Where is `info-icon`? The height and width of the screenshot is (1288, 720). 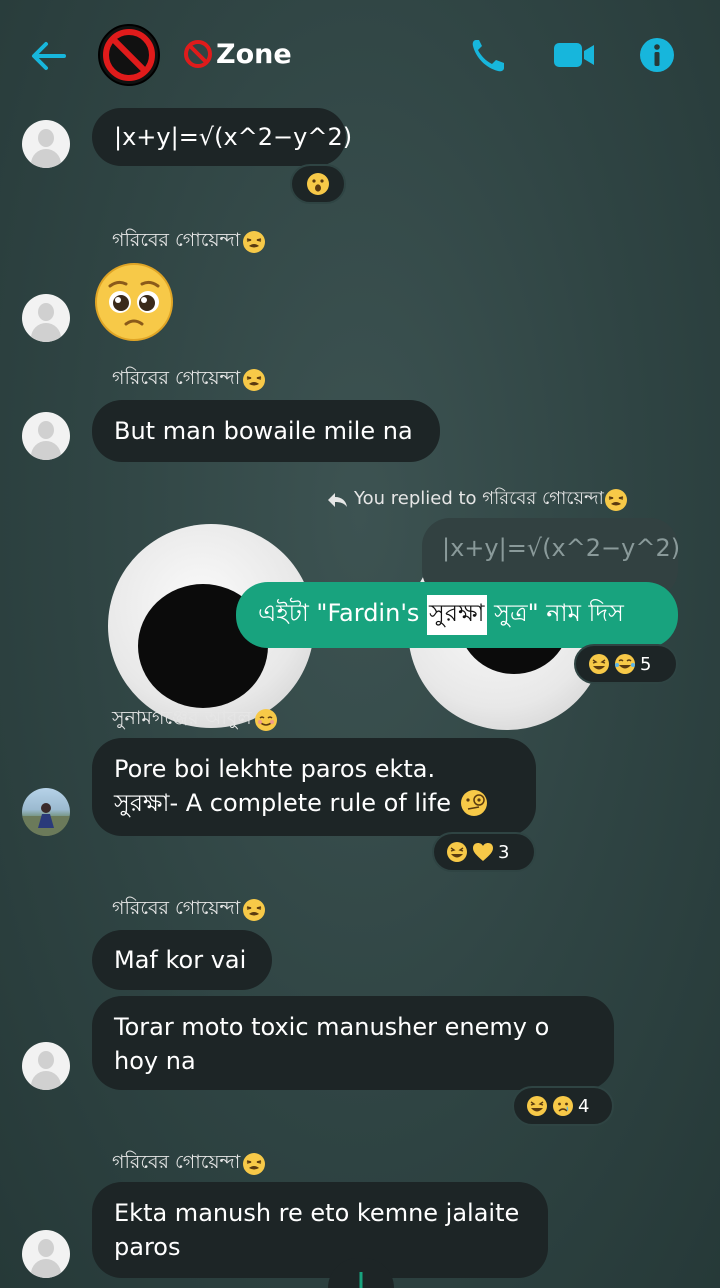
info-icon is located at coordinates (657, 55).